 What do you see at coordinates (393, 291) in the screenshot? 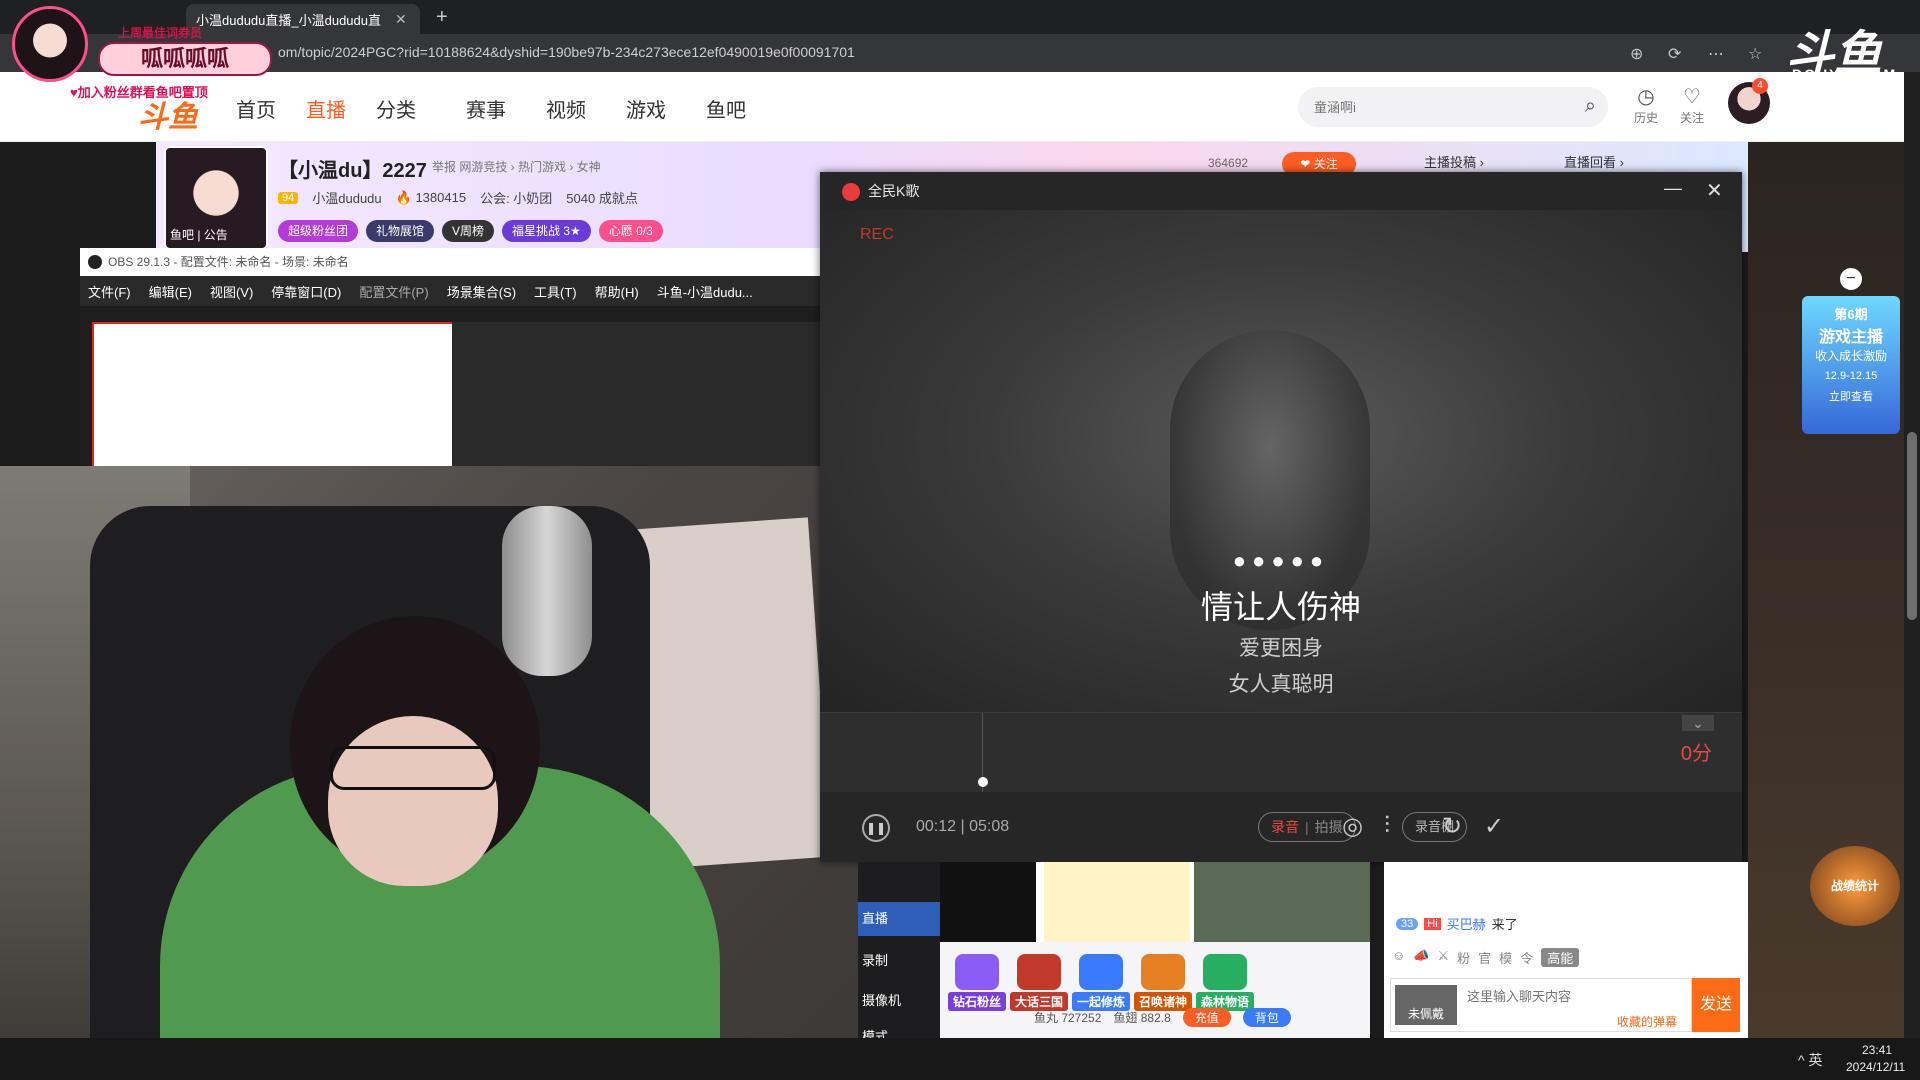
I see `obs-menu-profile: 配置文件(P)` at bounding box center [393, 291].